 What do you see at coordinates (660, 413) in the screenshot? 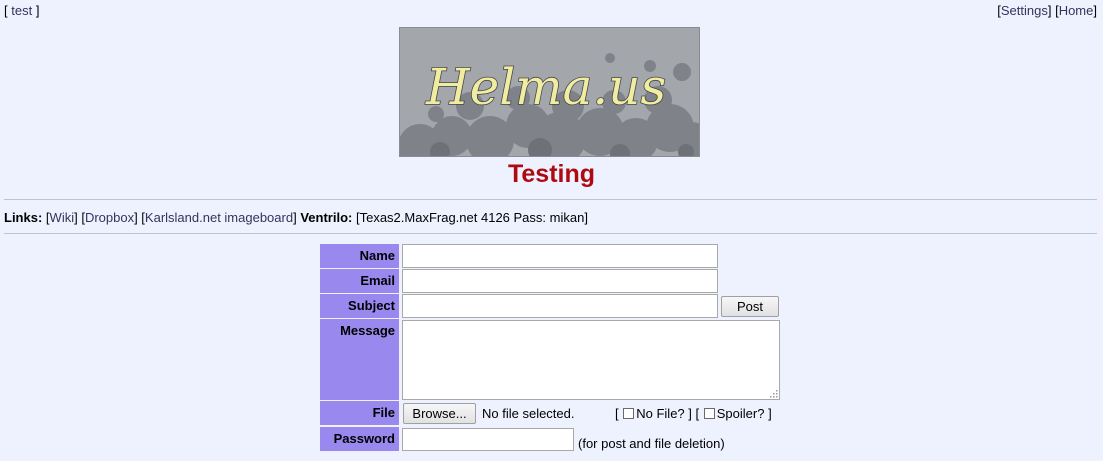
I see `no-file-label: No File?` at bounding box center [660, 413].